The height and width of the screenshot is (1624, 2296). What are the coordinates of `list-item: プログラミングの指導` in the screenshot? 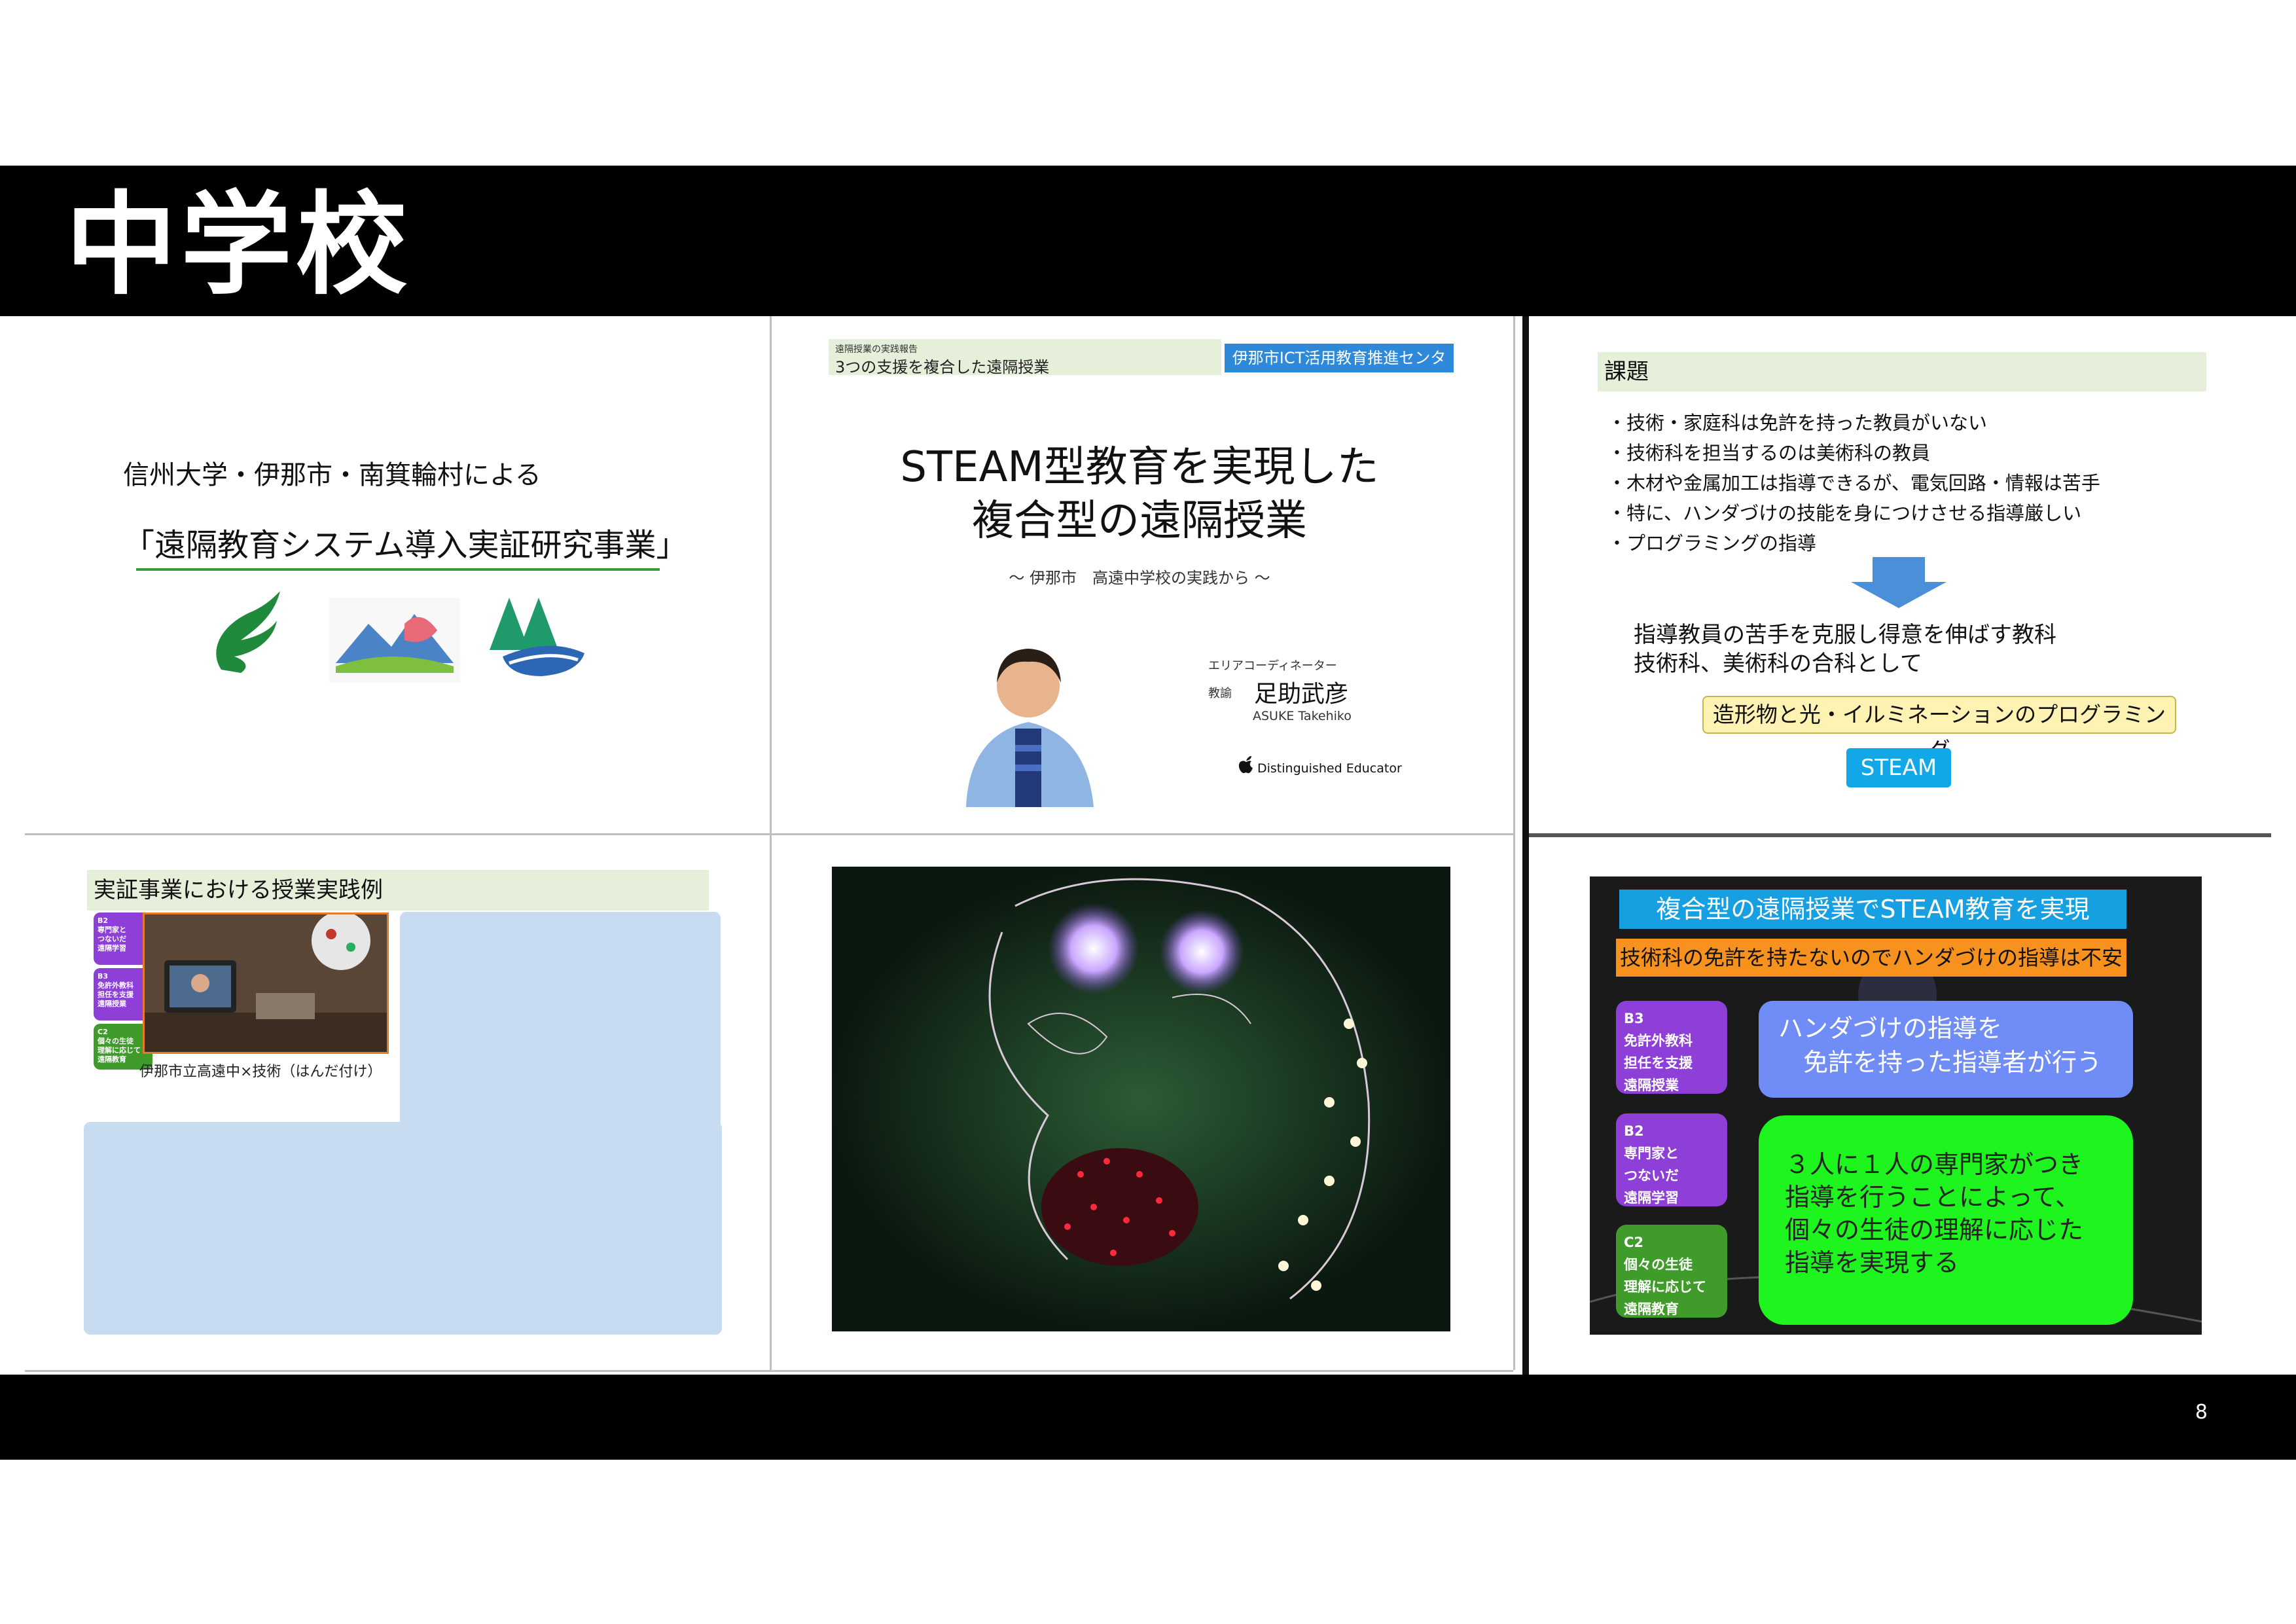 It's located at (1853, 543).